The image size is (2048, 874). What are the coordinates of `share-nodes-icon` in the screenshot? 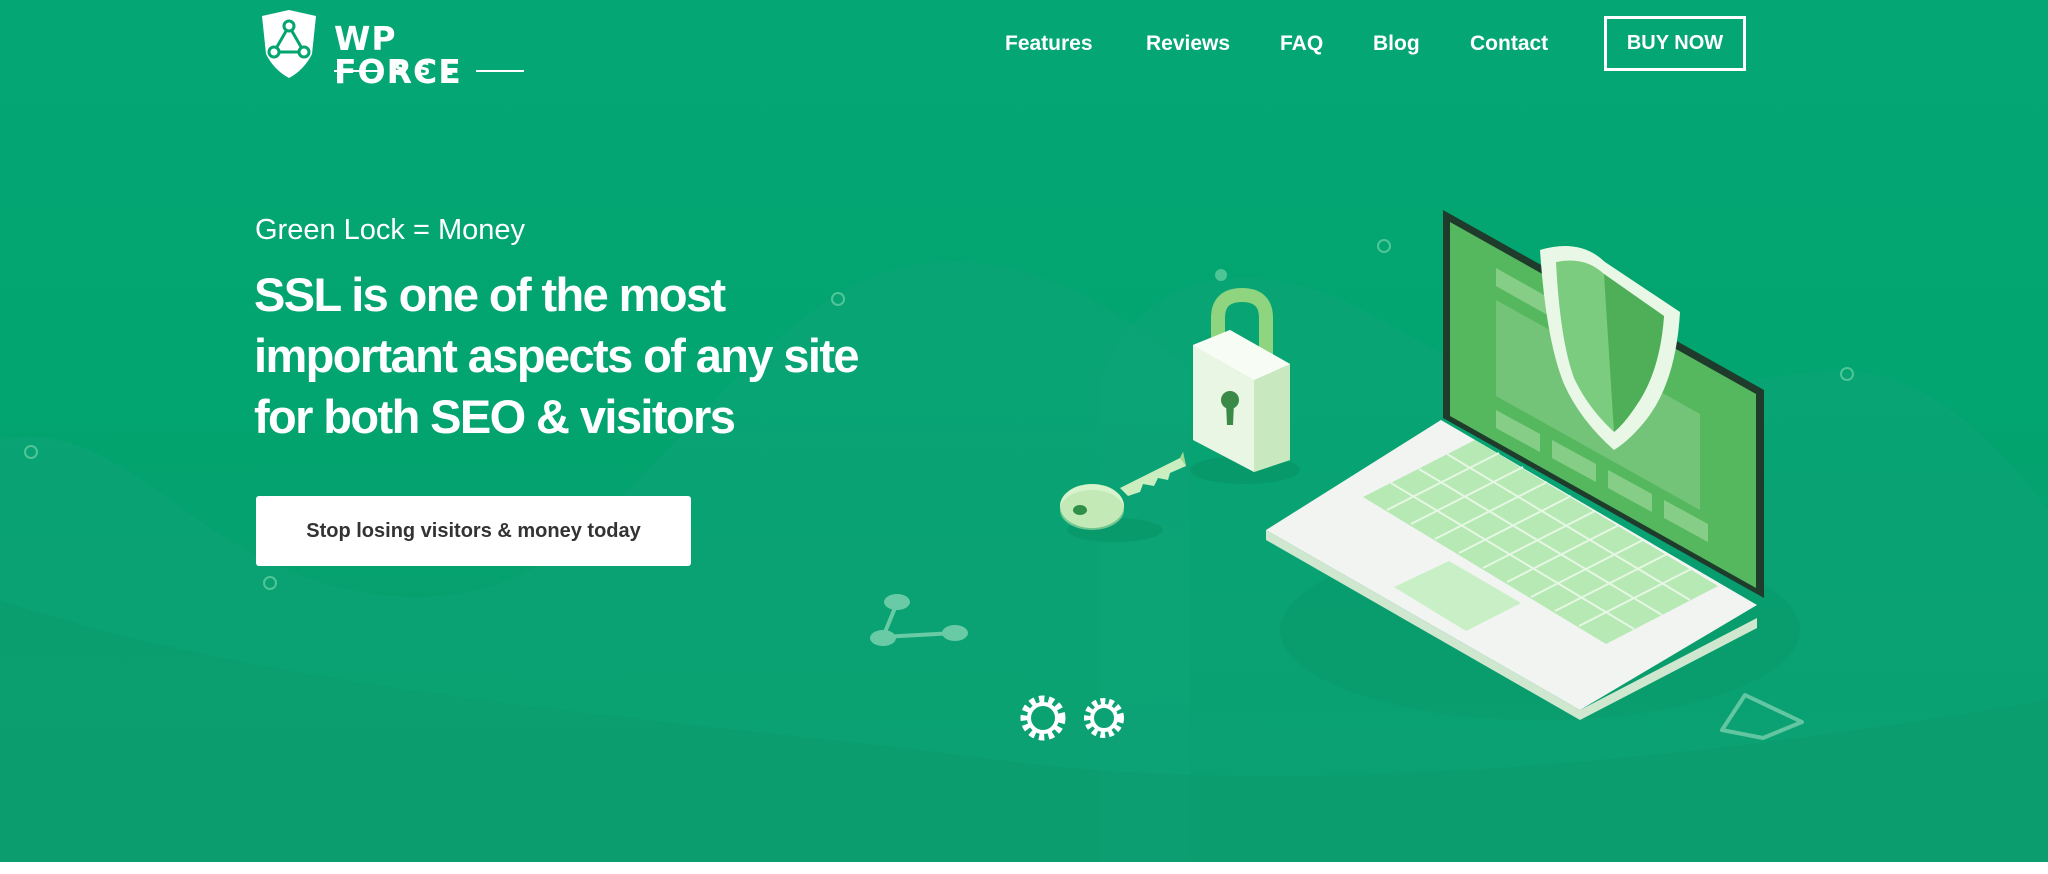 It's located at (919, 620).